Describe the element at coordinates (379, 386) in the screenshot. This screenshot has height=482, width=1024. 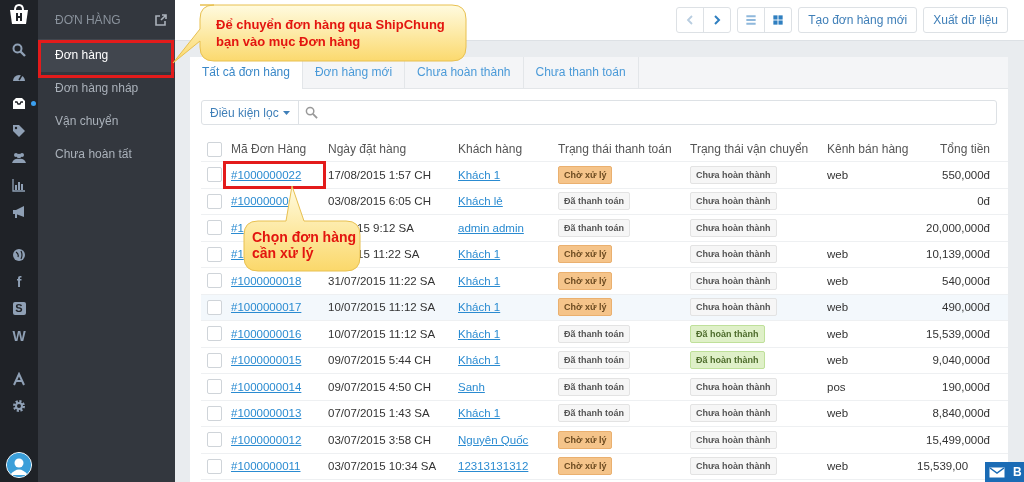
I see `table-cell-text: 09/07/2015 4:50 CH` at that location.